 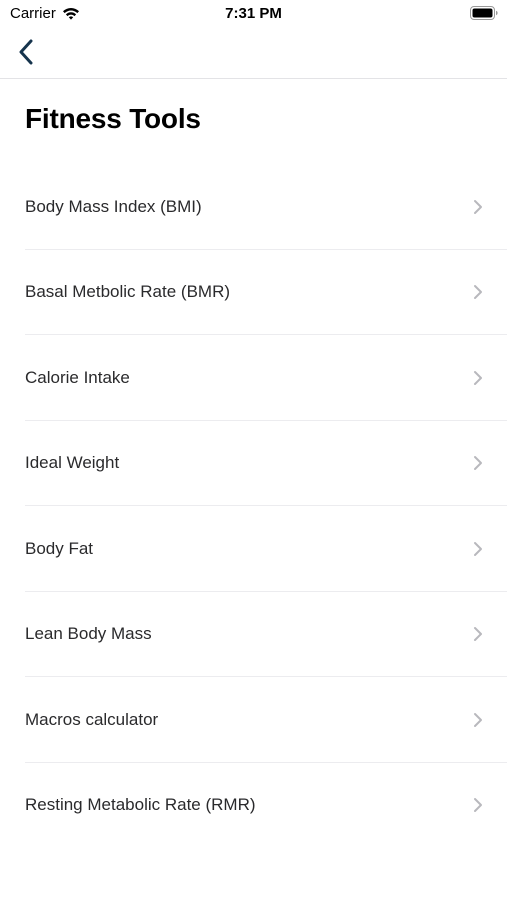 I want to click on status-time: 7:31 PM, so click(x=253, y=13).